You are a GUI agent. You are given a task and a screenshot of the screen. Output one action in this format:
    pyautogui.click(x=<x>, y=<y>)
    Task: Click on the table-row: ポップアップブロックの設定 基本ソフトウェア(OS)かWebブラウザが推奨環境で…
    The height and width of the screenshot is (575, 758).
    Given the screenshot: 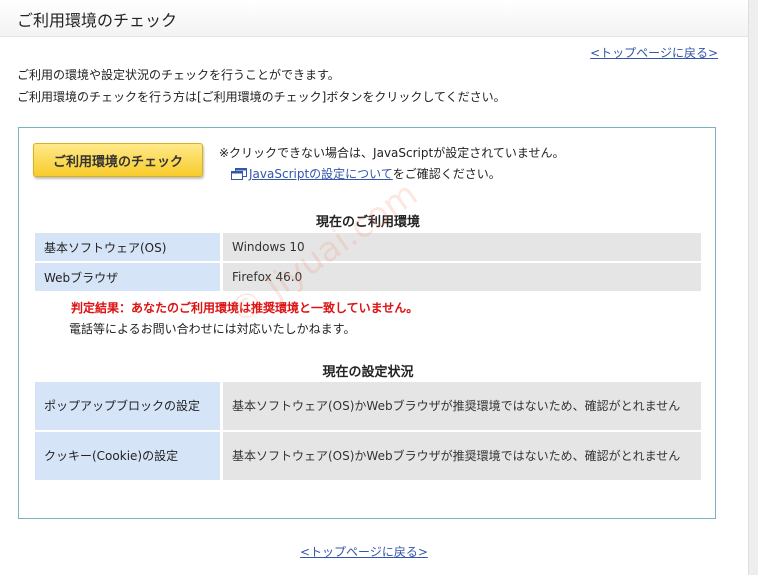 What is the action you would take?
    pyautogui.click(x=368, y=406)
    